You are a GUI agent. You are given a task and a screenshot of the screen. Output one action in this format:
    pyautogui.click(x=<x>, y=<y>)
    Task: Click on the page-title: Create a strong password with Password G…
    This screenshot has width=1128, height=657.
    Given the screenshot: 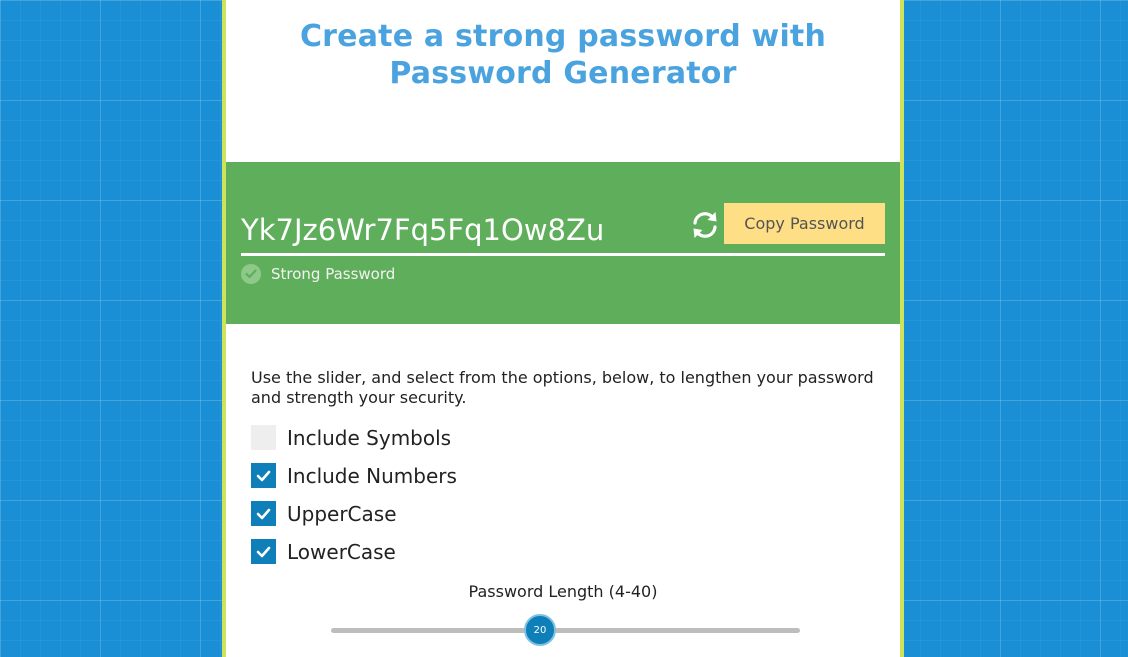 What is the action you would take?
    pyautogui.click(x=563, y=55)
    